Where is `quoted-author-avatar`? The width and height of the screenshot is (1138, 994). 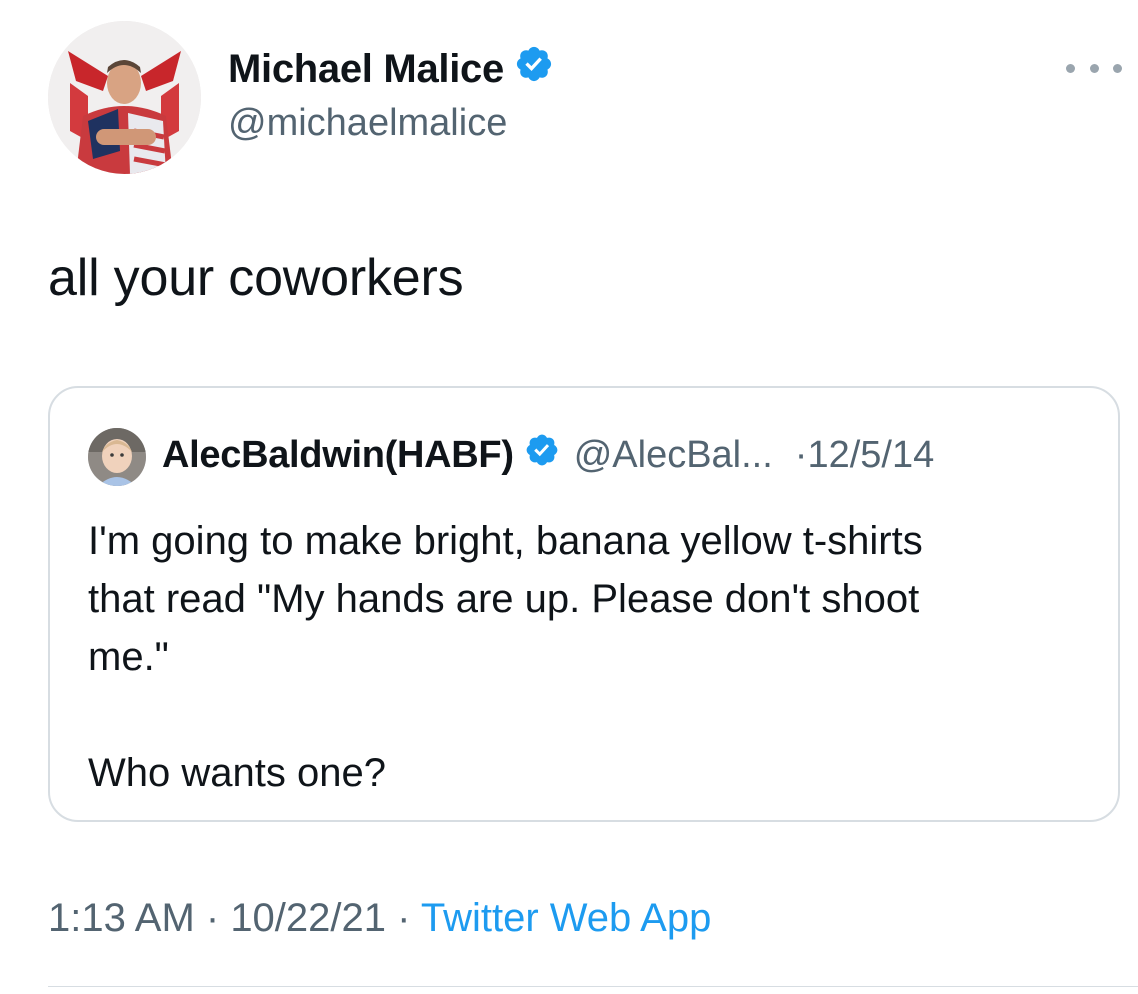
quoted-author-avatar is located at coordinates (117, 457).